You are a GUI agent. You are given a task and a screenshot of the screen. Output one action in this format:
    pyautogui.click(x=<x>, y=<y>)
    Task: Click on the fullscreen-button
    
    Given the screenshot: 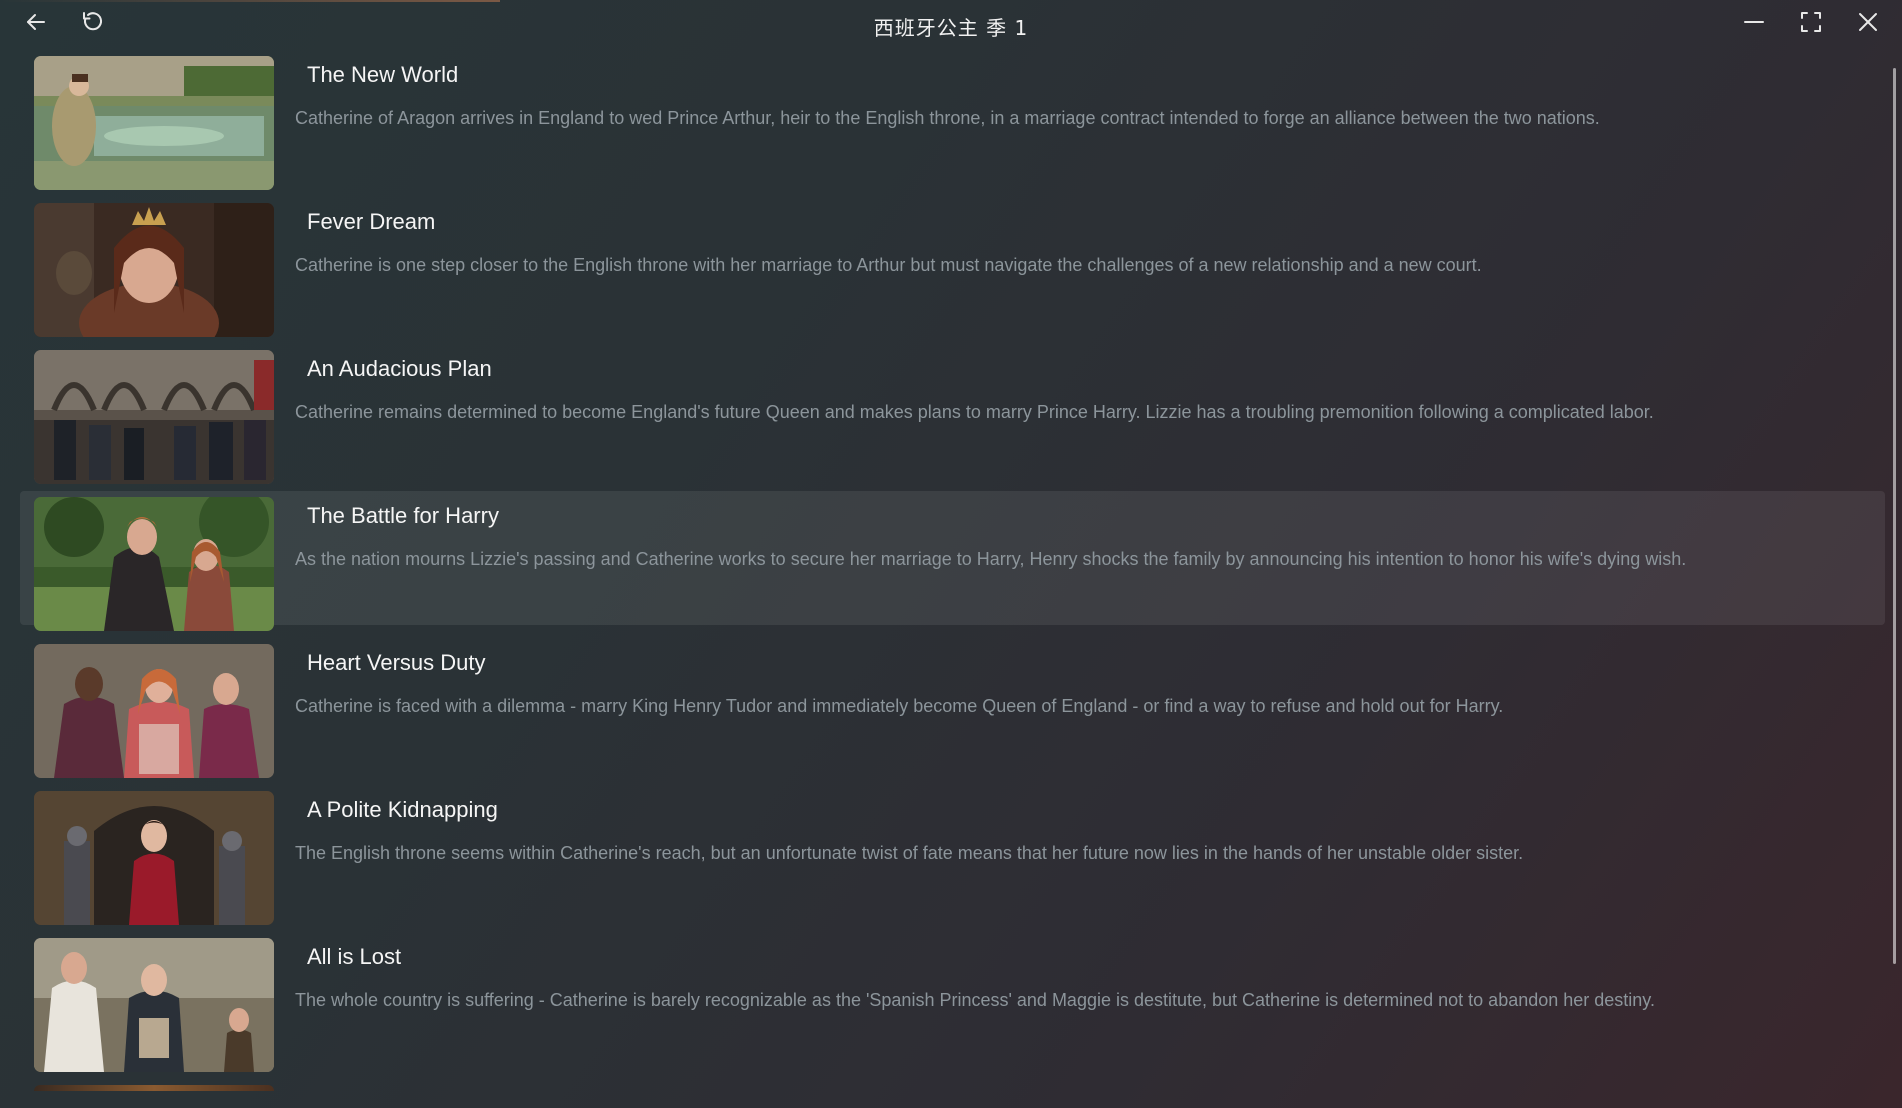 What is the action you would take?
    pyautogui.click(x=1811, y=24)
    